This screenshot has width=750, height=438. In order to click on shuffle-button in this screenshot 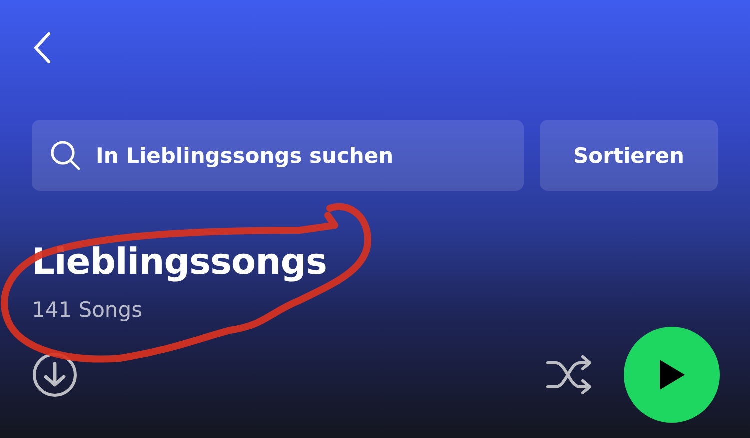, I will do `click(570, 375)`.